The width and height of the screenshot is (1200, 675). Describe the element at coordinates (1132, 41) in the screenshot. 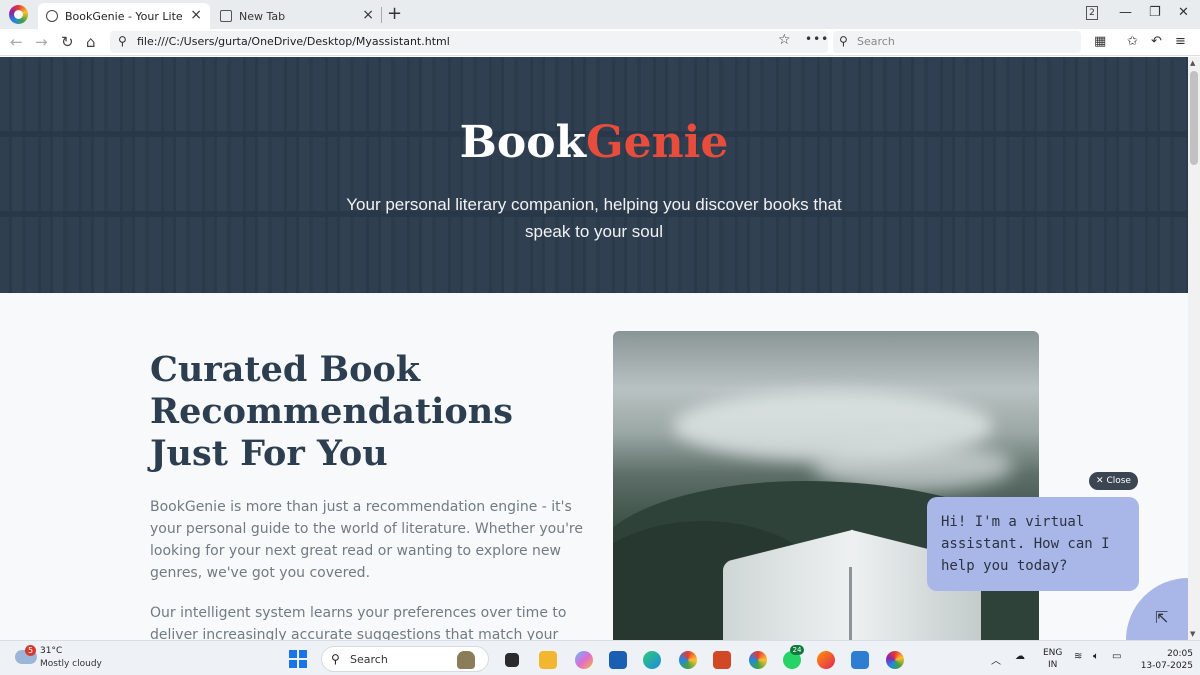

I see `favorites-icon: ✩` at that location.